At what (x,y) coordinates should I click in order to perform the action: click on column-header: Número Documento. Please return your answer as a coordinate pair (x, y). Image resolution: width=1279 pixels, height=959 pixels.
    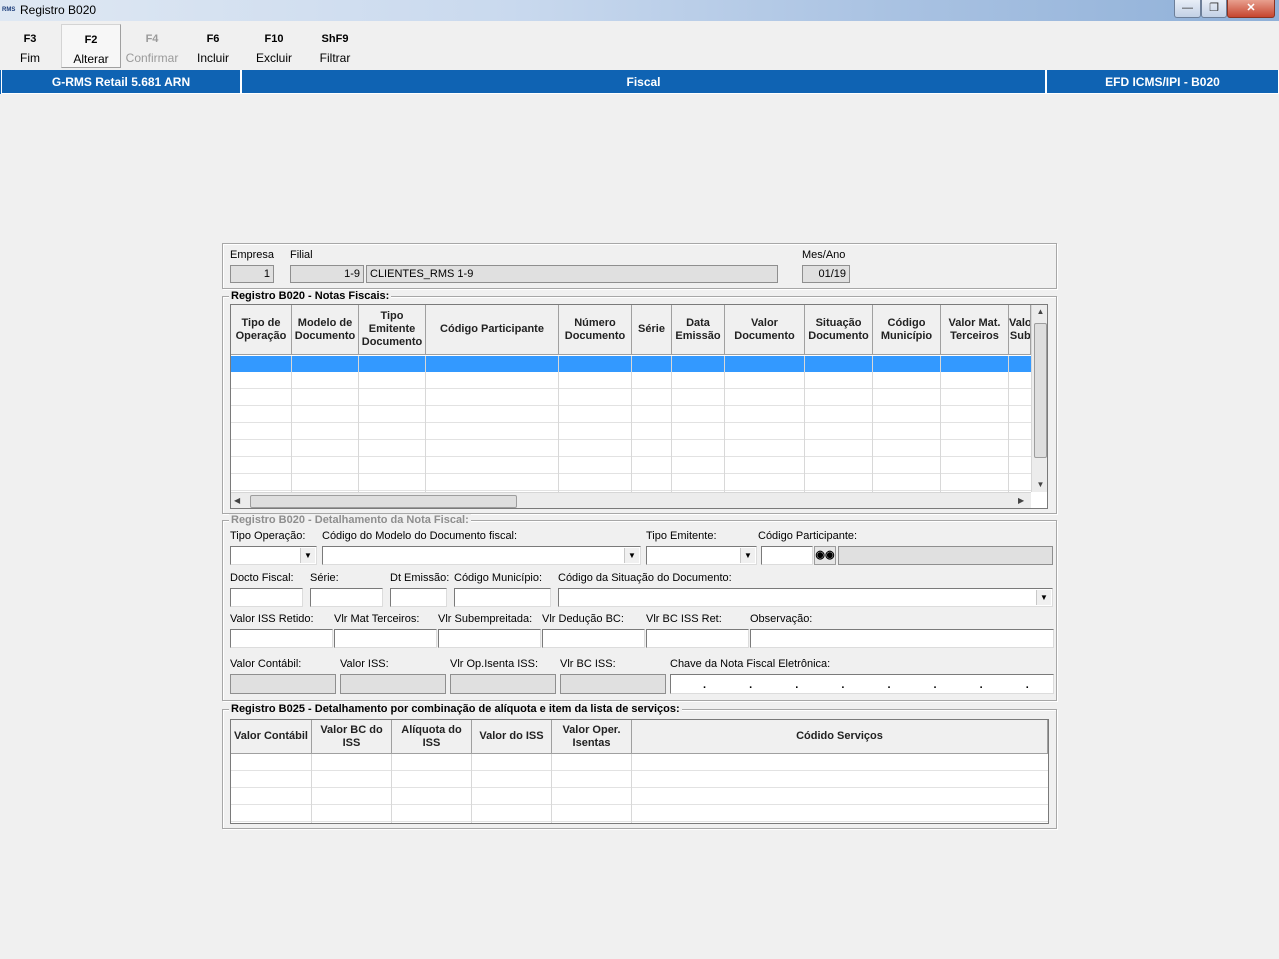
    Looking at the image, I should click on (595, 330).